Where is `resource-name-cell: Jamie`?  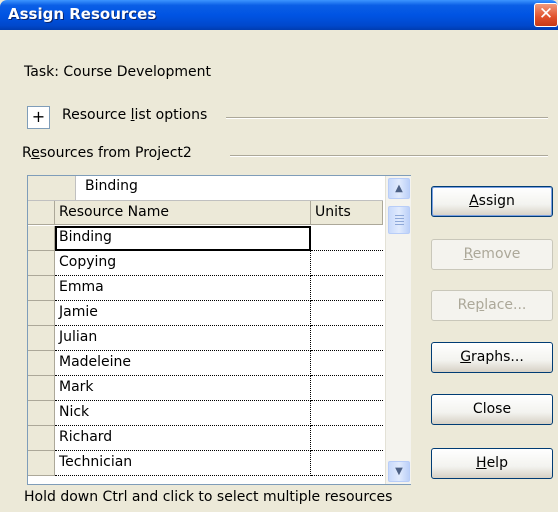
resource-name-cell: Jamie is located at coordinates (183, 313).